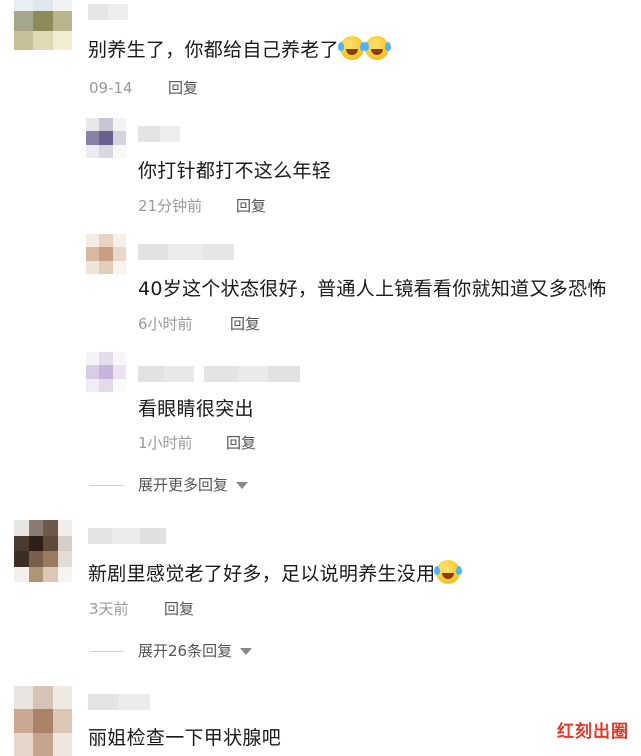 The width and height of the screenshot is (641, 756). I want to click on reply-time: 1小时前, so click(165, 443).